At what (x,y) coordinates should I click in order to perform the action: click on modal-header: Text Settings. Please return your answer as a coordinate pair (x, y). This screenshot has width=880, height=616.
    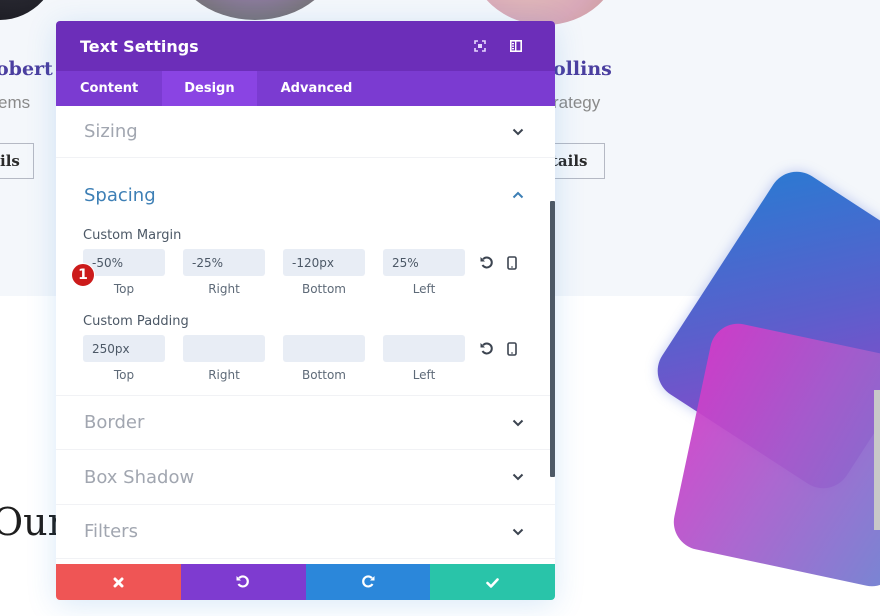
    Looking at the image, I should click on (305, 46).